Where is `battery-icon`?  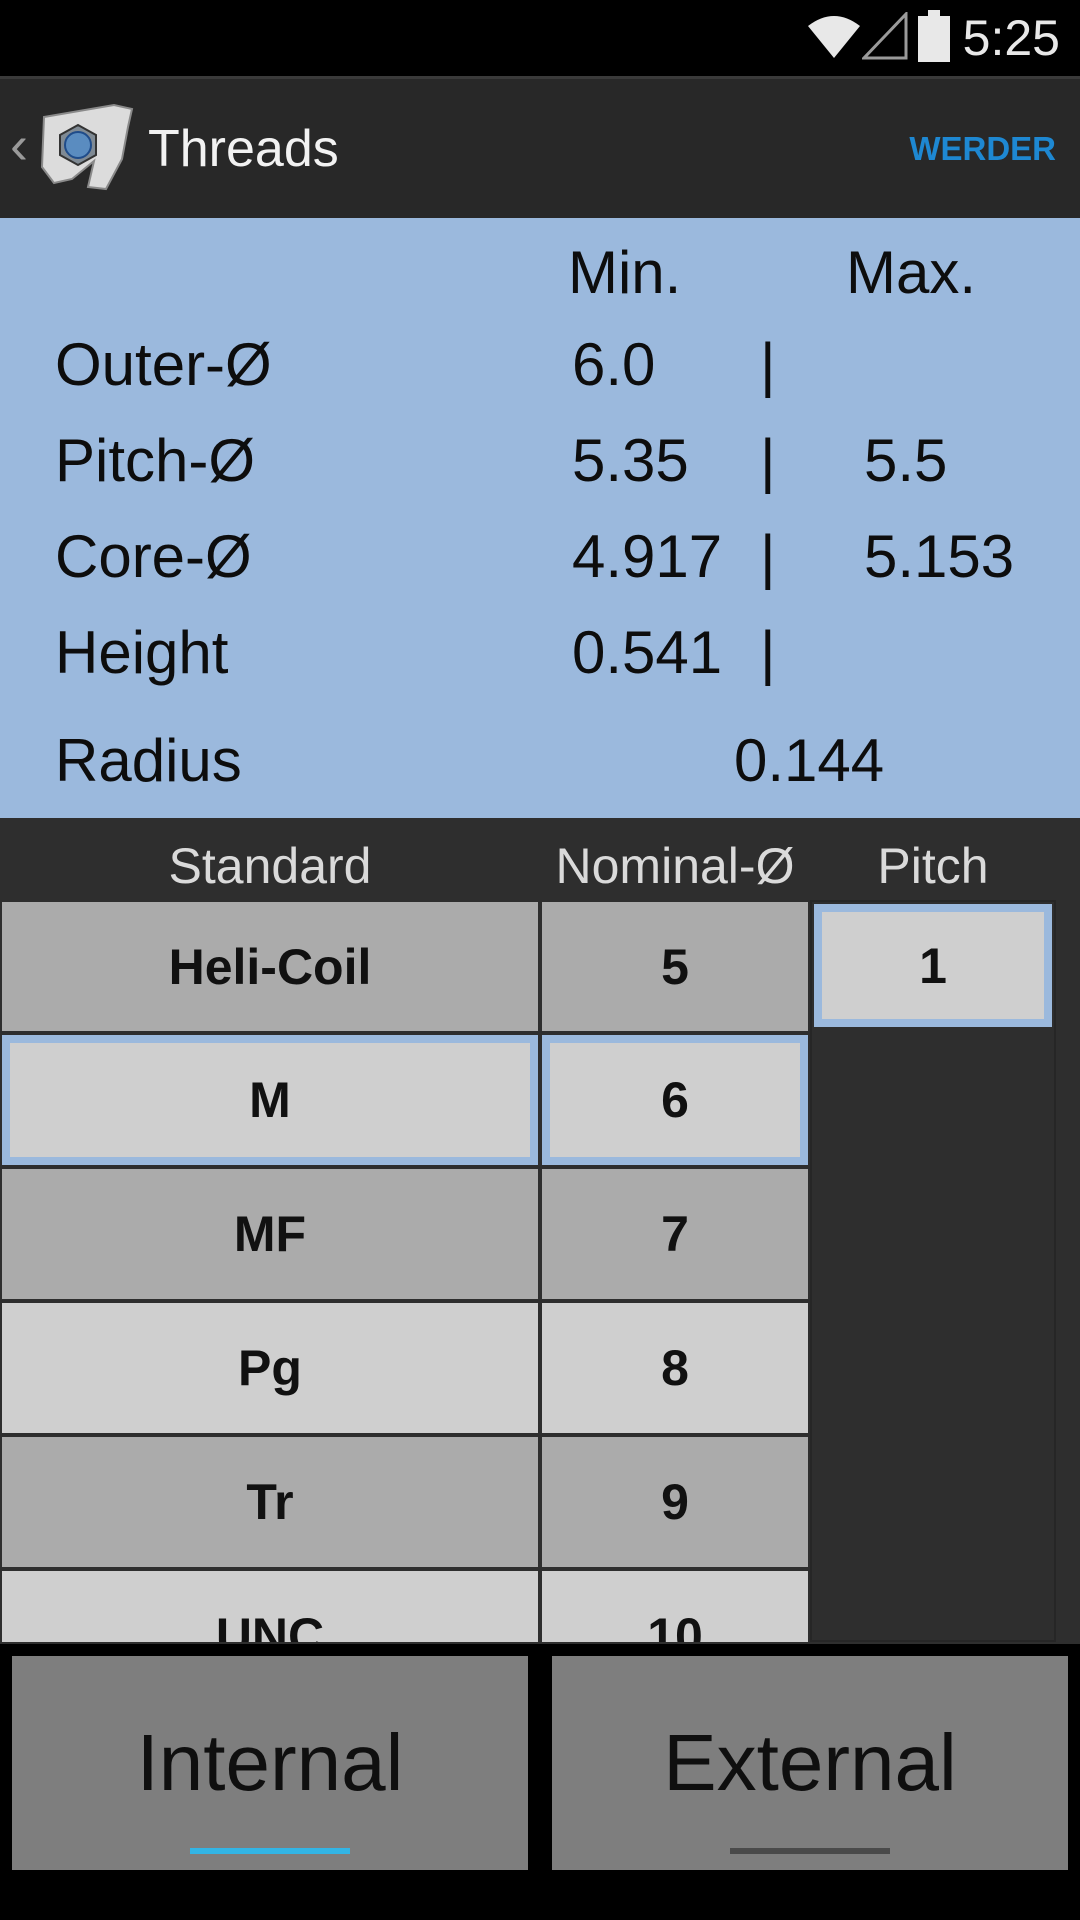
battery-icon is located at coordinates (934, 36).